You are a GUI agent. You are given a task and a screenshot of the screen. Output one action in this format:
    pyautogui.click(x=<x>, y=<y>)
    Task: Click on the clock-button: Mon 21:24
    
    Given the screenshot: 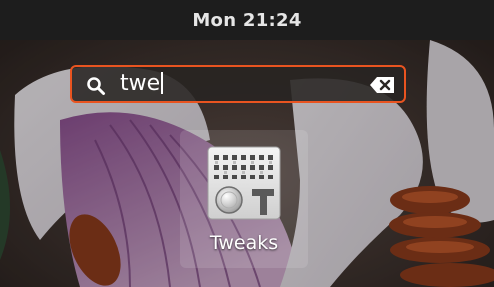 What is the action you would take?
    pyautogui.click(x=246, y=20)
    